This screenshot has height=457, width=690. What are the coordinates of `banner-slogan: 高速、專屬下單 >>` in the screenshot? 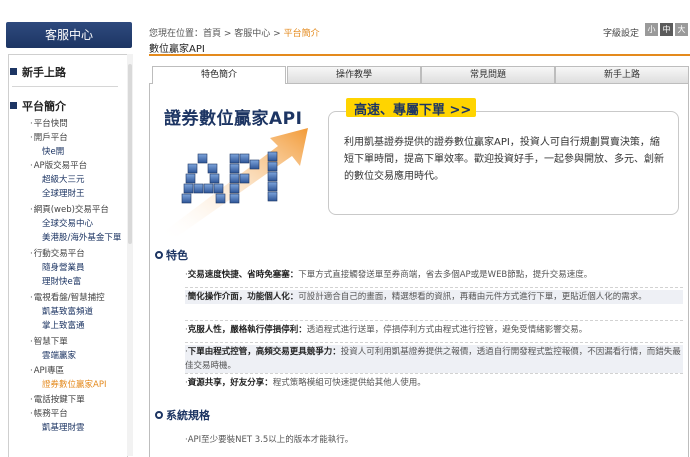 It's located at (413, 110).